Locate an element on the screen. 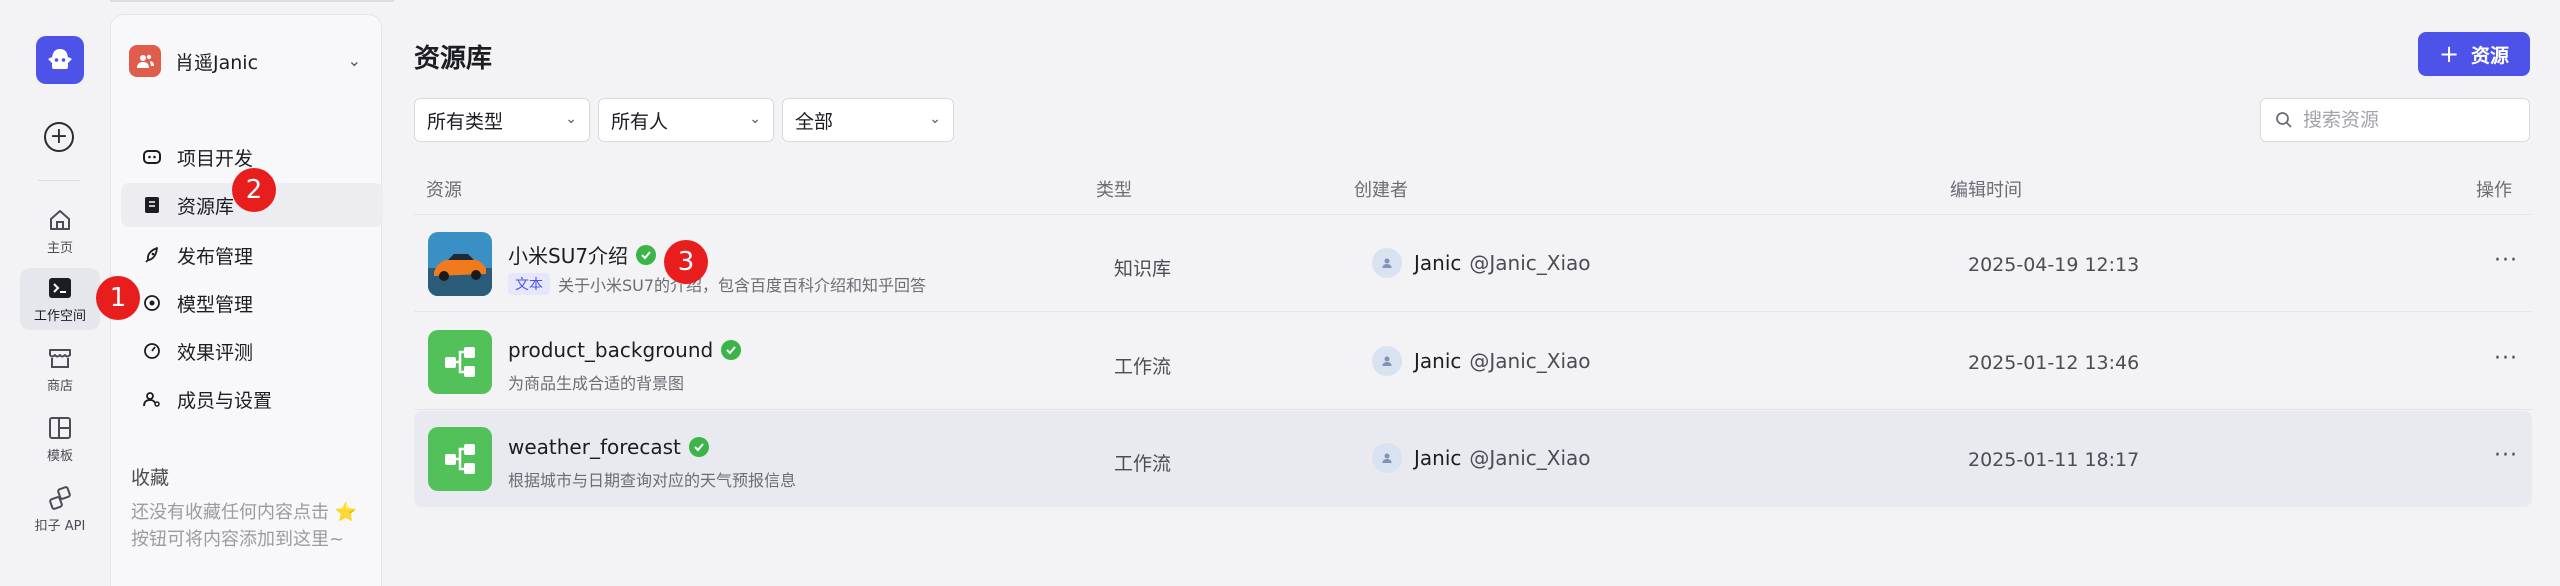 Image resolution: width=2560 pixels, height=586 pixels. template-icon is located at coordinates (60, 427).